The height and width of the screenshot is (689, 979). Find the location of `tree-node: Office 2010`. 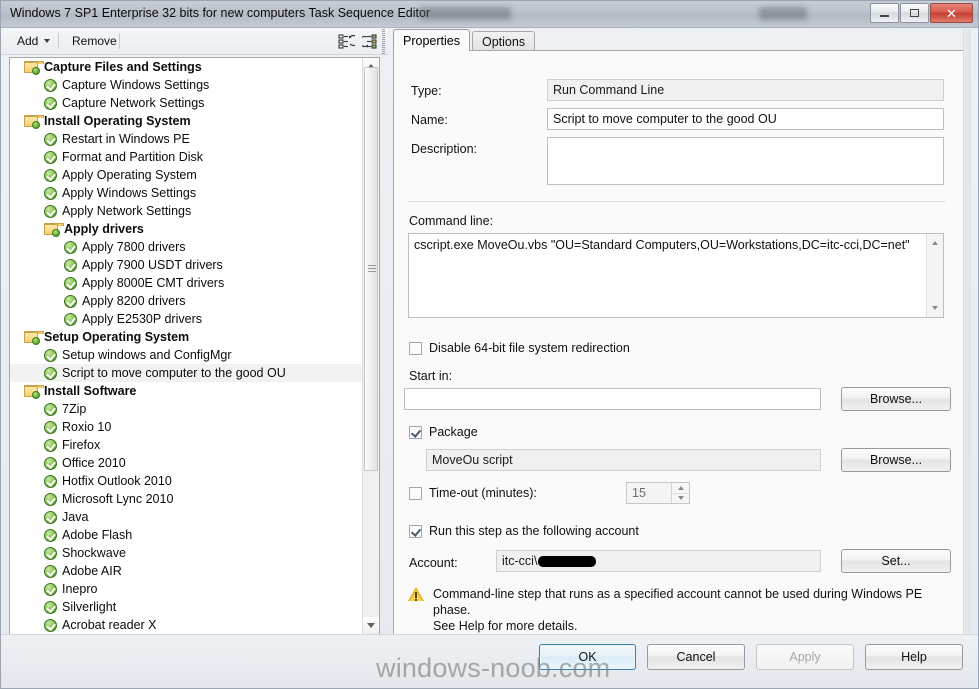

tree-node: Office 2010 is located at coordinates (186, 463).